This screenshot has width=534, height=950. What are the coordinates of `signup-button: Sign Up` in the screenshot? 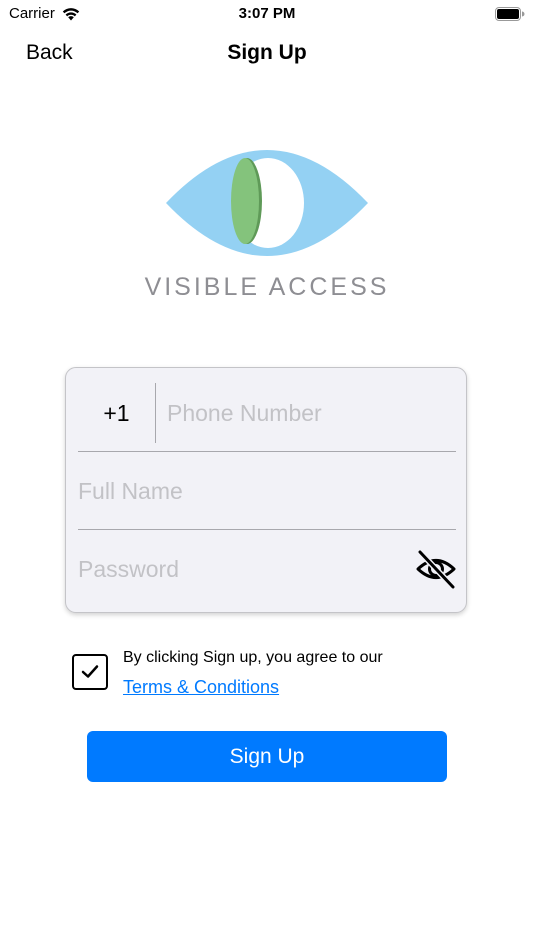 It's located at (267, 756).